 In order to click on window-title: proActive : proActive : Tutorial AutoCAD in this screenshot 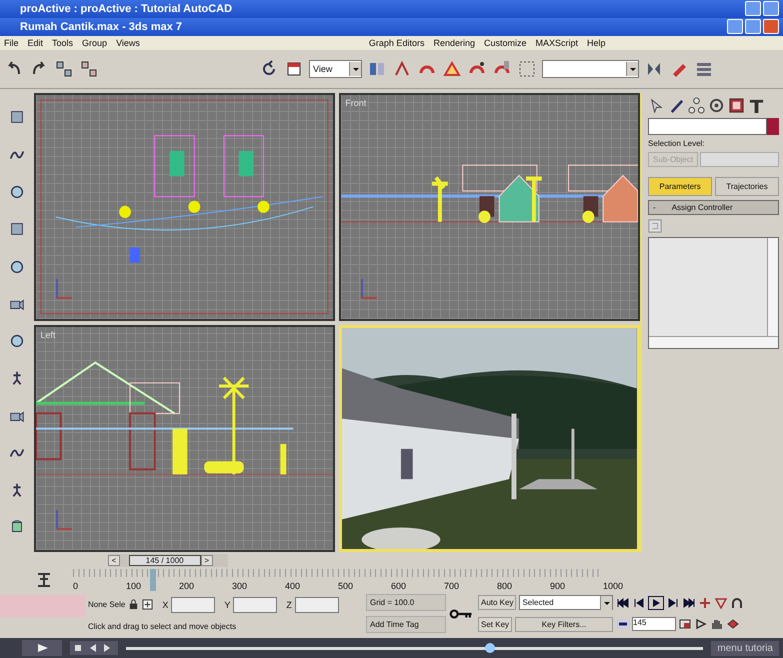, I will do `click(126, 8)`.